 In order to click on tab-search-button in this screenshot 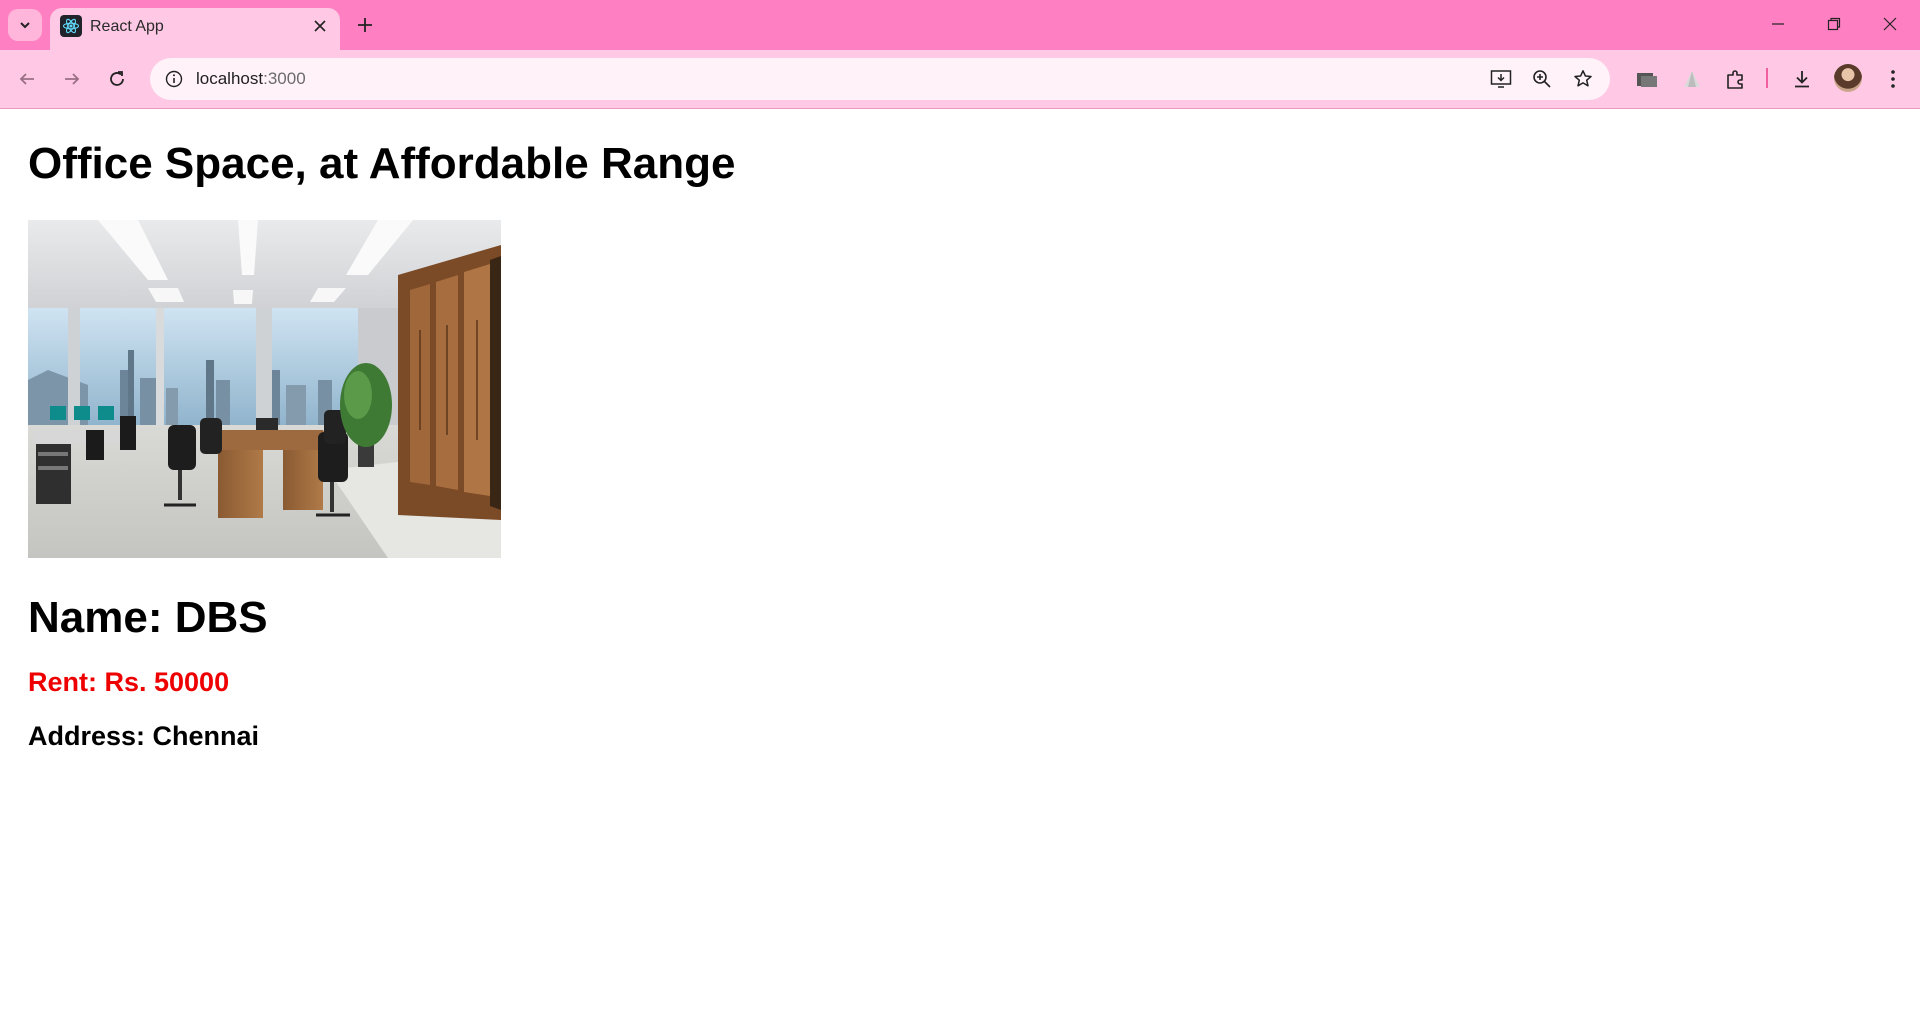, I will do `click(25, 25)`.